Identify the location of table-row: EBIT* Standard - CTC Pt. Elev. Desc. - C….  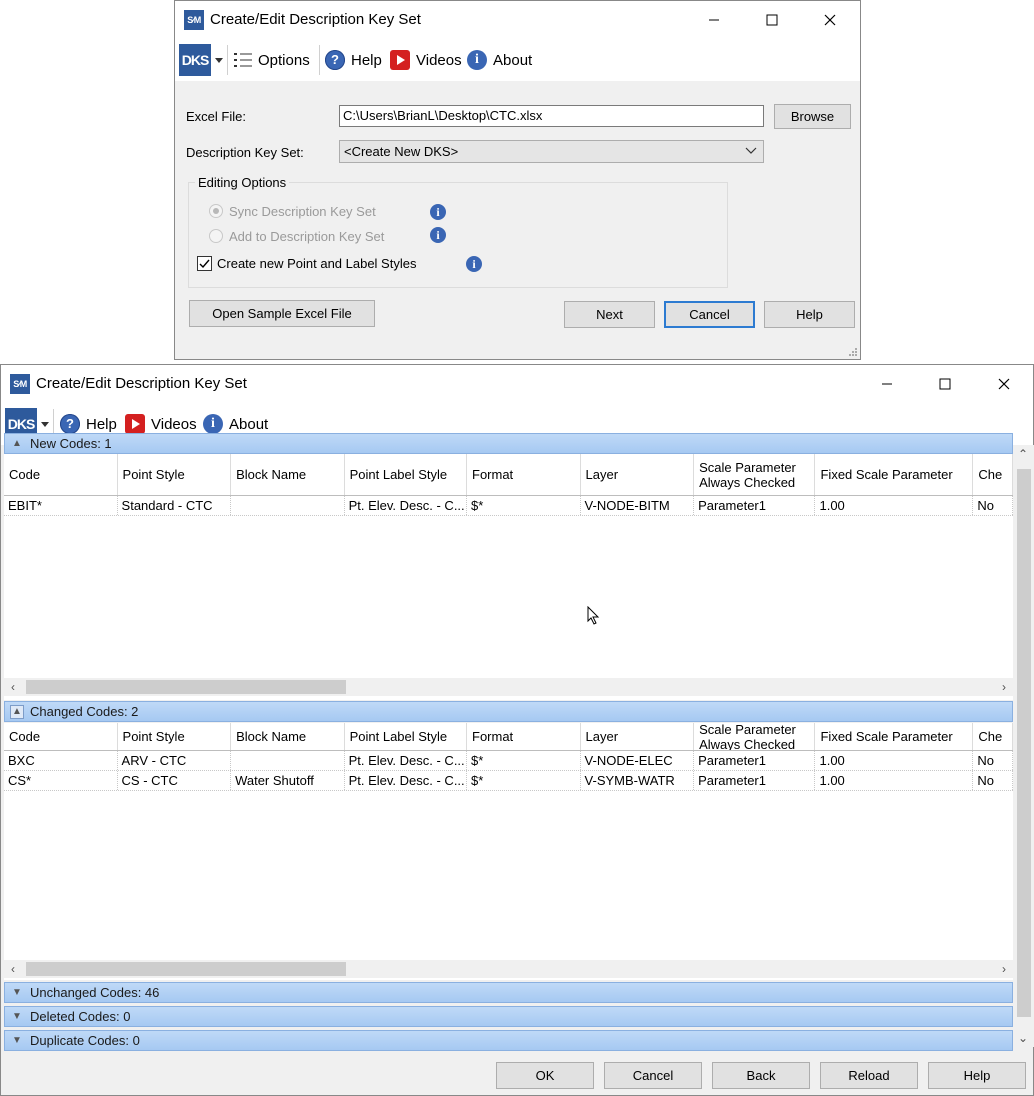
(508, 506).